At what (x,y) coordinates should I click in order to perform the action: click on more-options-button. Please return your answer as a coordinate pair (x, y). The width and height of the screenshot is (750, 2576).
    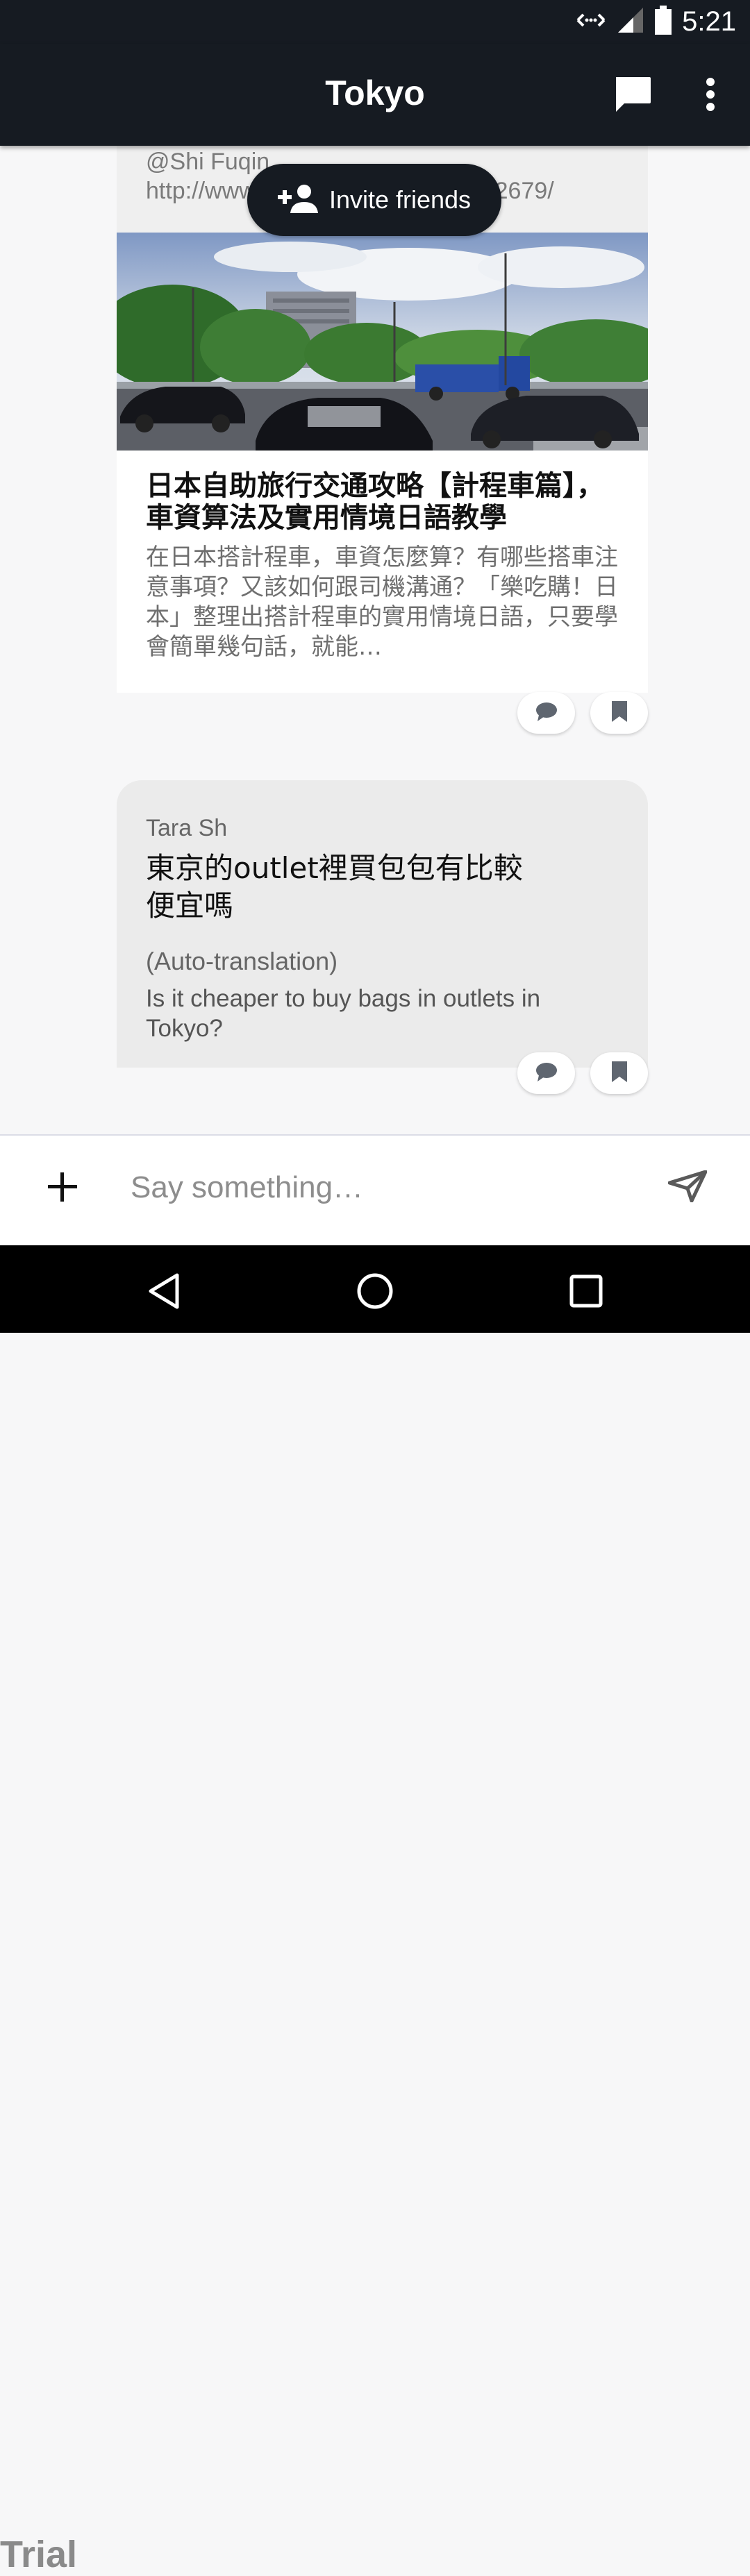
    Looking at the image, I should click on (710, 95).